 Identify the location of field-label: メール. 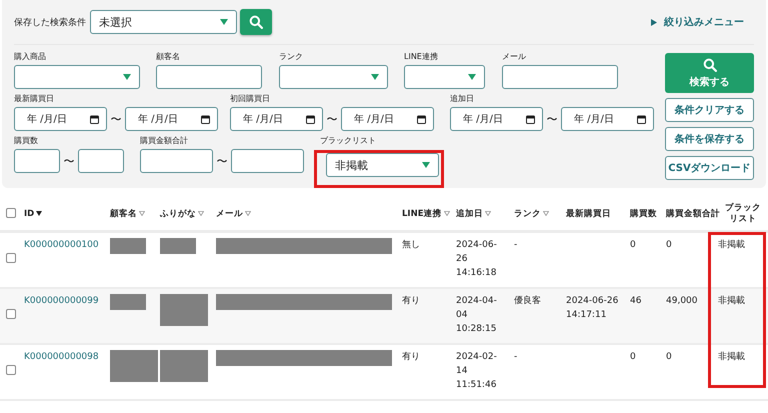
(514, 57).